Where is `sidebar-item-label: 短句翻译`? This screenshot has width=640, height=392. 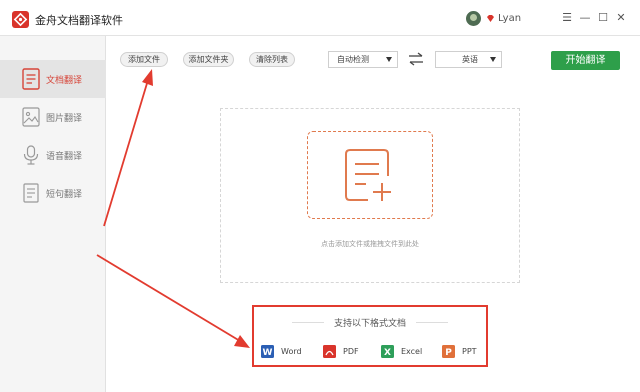
sidebar-item-label: 短句翻译 is located at coordinates (64, 195).